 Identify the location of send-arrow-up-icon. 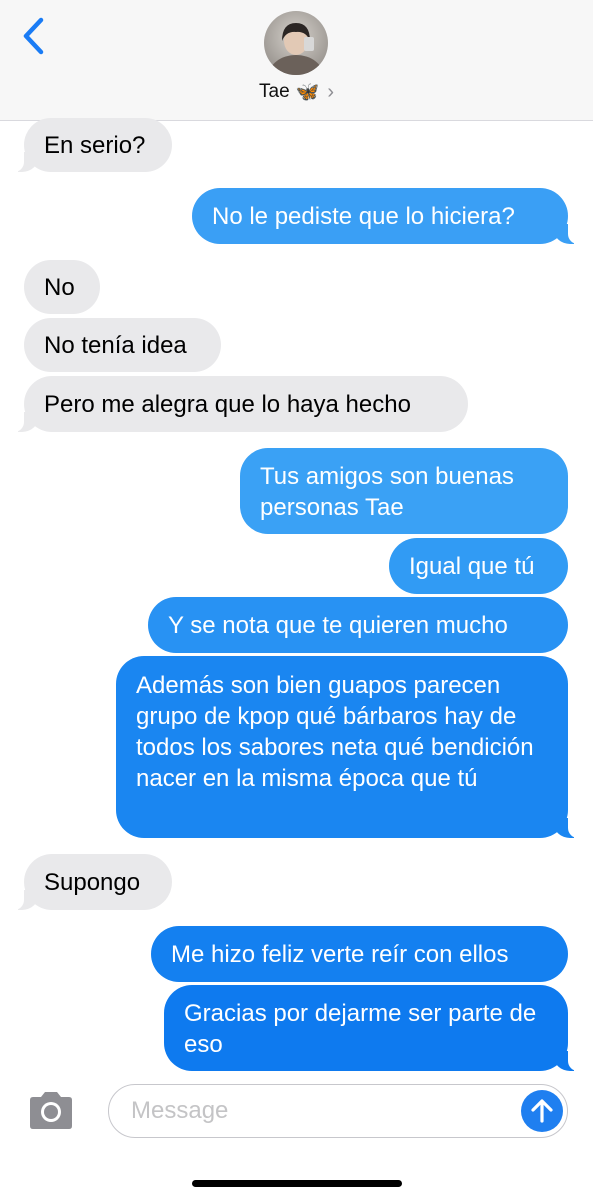
(542, 1111).